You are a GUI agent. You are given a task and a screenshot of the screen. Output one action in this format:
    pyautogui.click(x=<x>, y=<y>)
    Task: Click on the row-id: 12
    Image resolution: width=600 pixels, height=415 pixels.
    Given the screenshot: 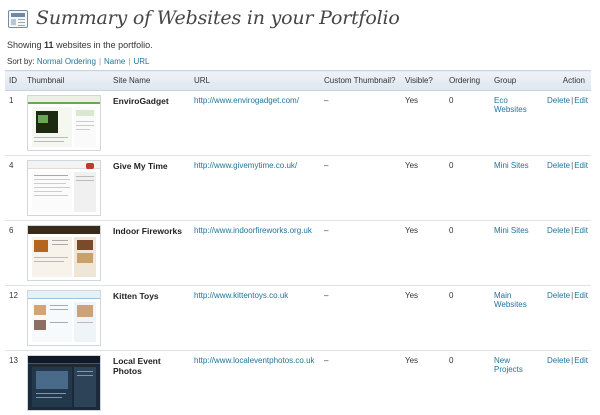 What is the action you would take?
    pyautogui.click(x=14, y=318)
    